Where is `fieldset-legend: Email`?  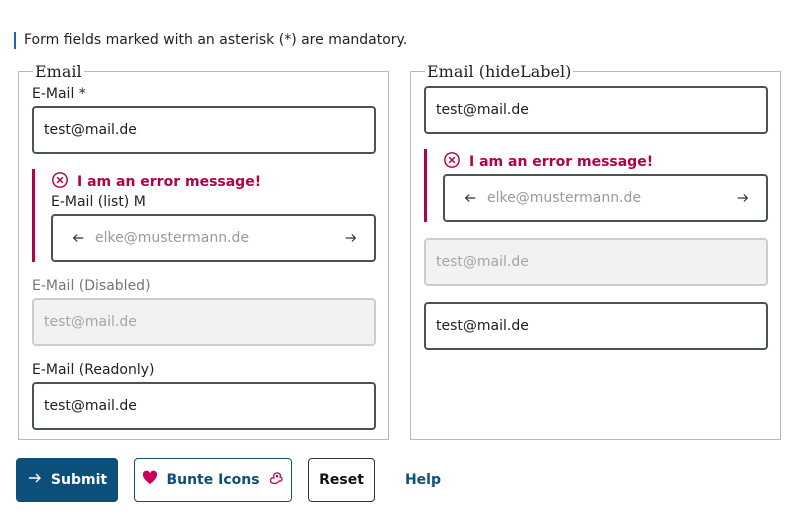 fieldset-legend: Email is located at coordinates (58, 71).